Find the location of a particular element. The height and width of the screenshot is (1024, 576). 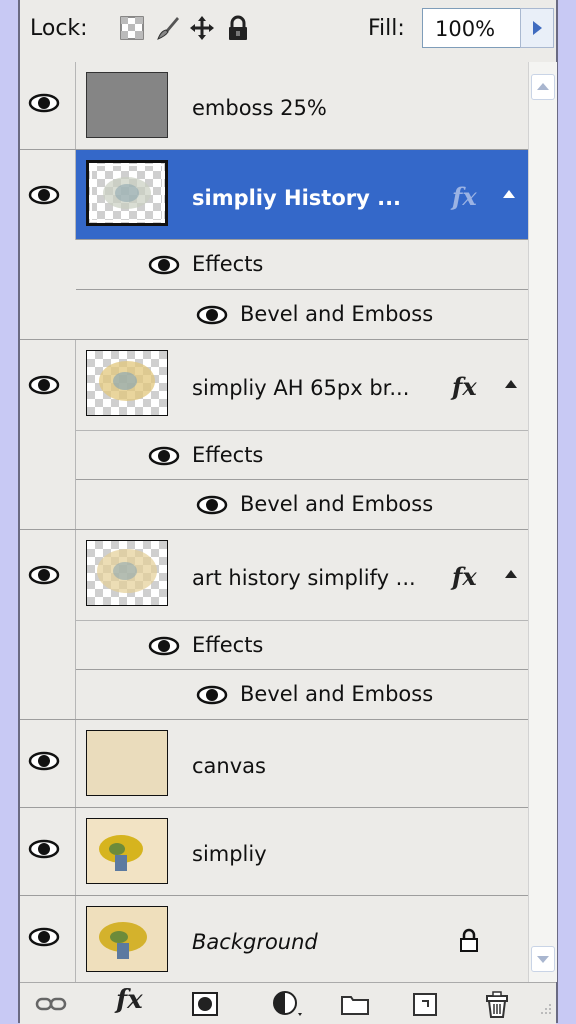

lock-transparent-pixels-icon is located at coordinates (132, 28).